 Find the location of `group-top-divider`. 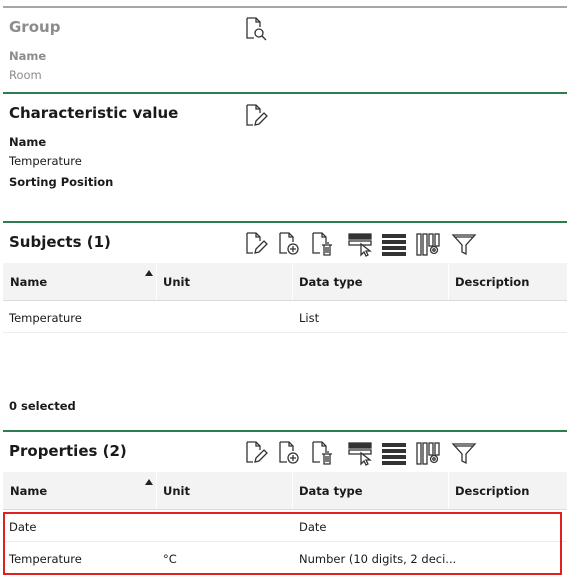

group-top-divider is located at coordinates (285, 7).